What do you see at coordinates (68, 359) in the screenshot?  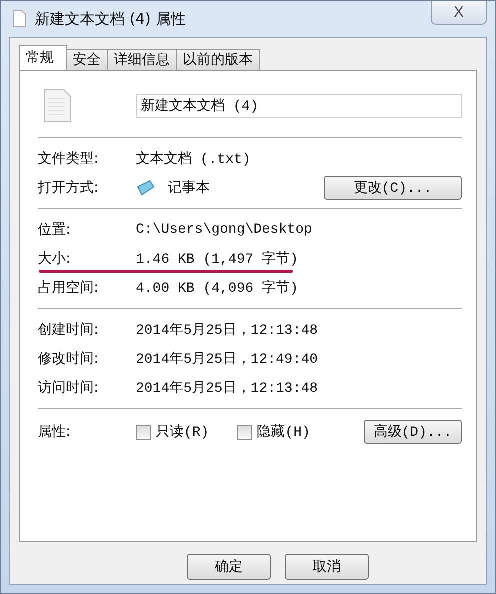 I see `field-label: 修改时间:` at bounding box center [68, 359].